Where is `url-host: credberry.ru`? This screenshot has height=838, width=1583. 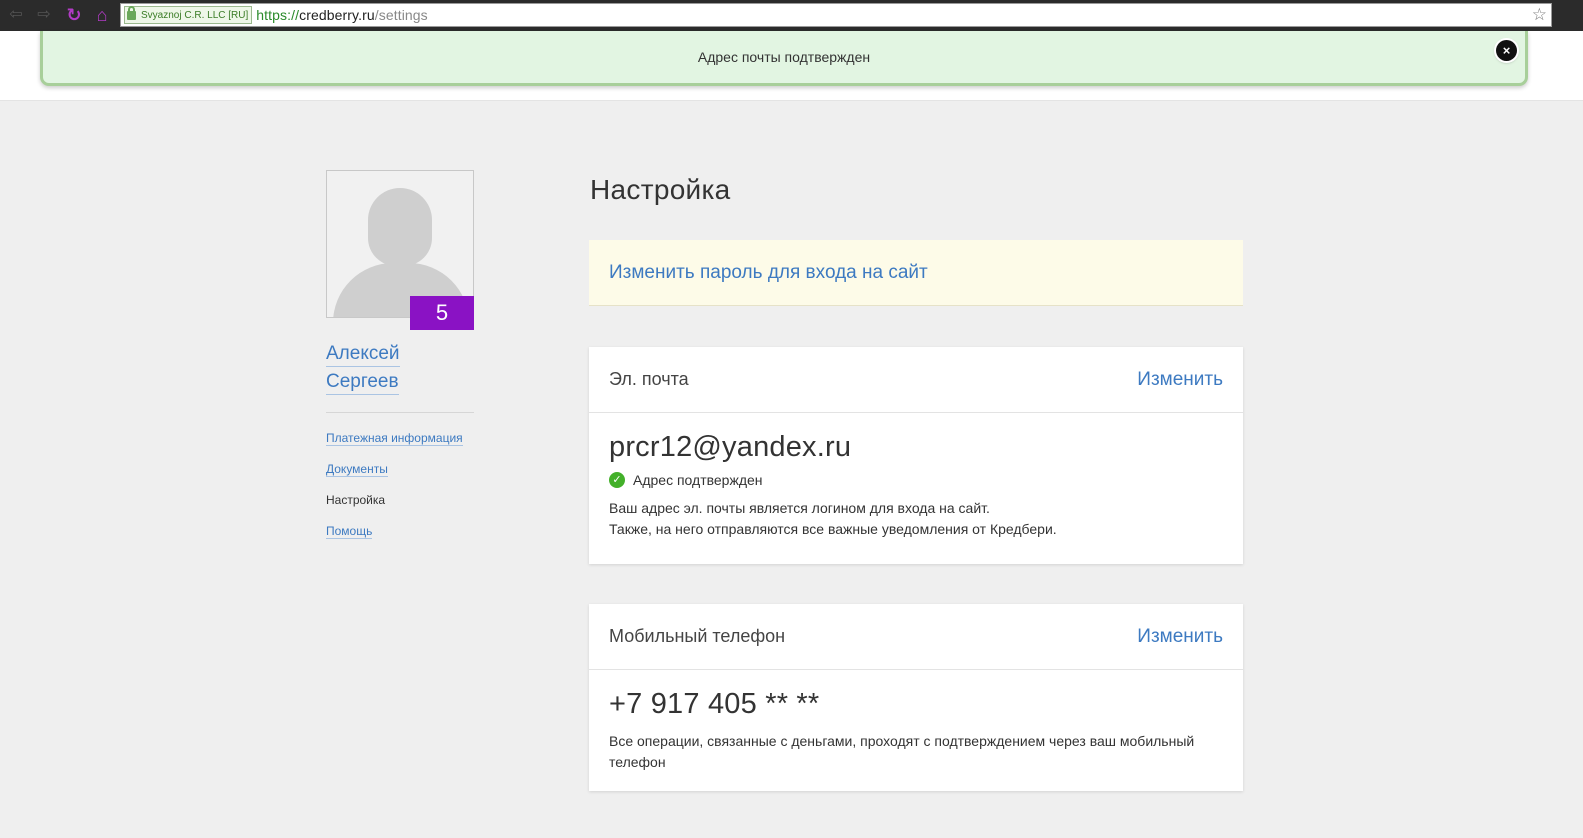 url-host: credberry.ru is located at coordinates (337, 15).